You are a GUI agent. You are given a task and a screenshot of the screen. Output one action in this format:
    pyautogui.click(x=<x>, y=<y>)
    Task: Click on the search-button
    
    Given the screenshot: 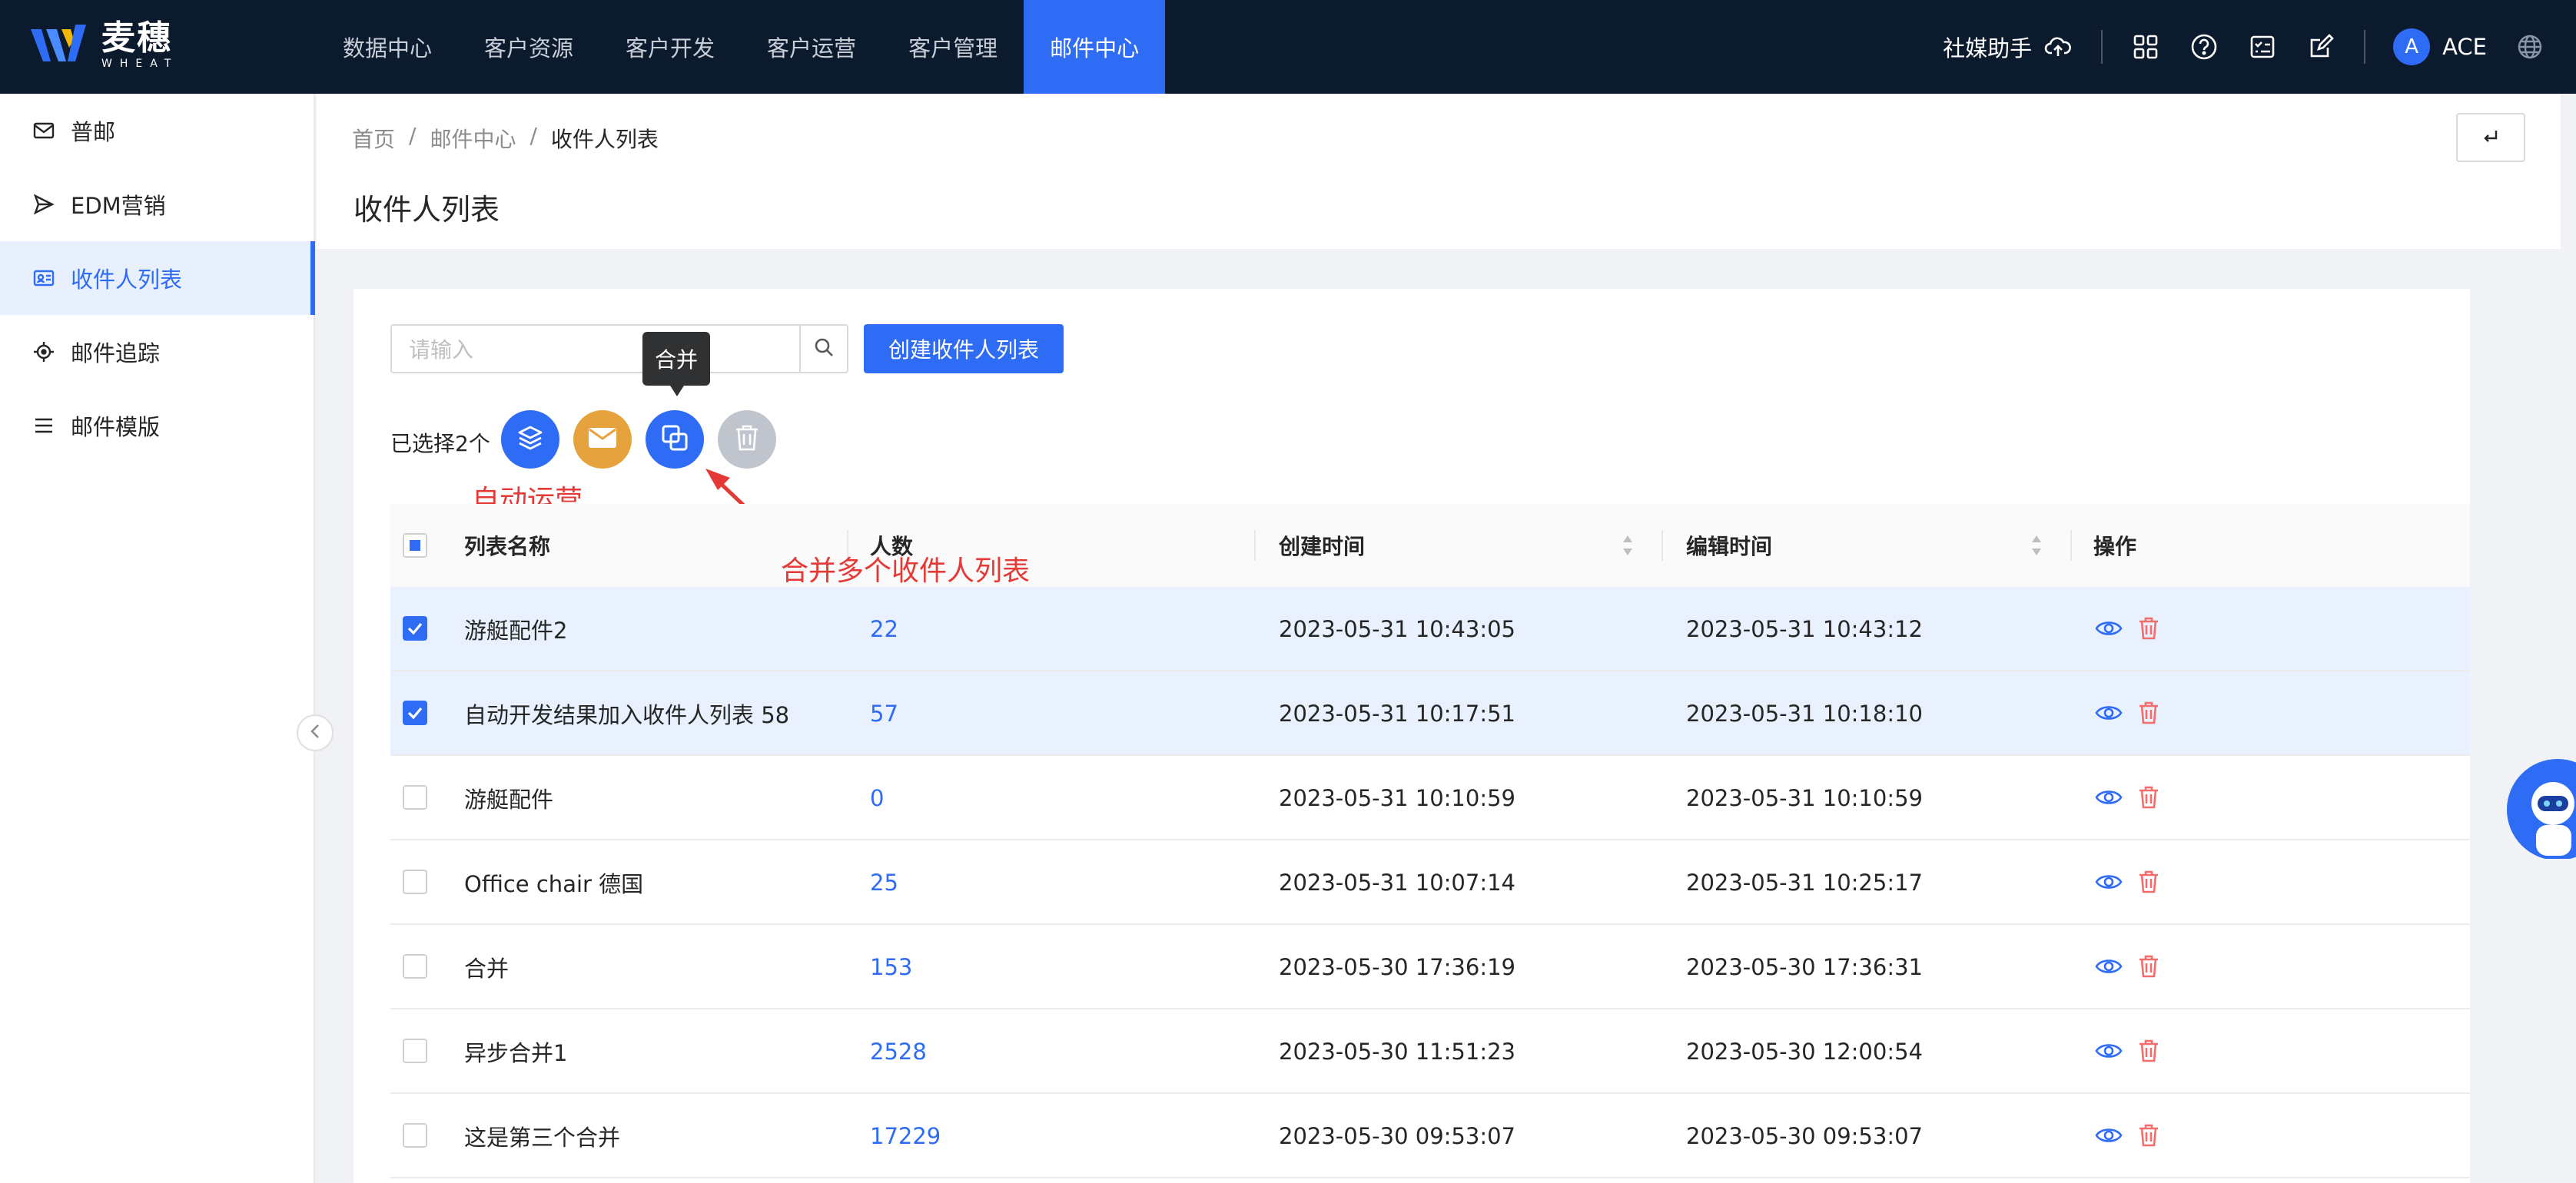 What is the action you would take?
    pyautogui.click(x=824, y=348)
    